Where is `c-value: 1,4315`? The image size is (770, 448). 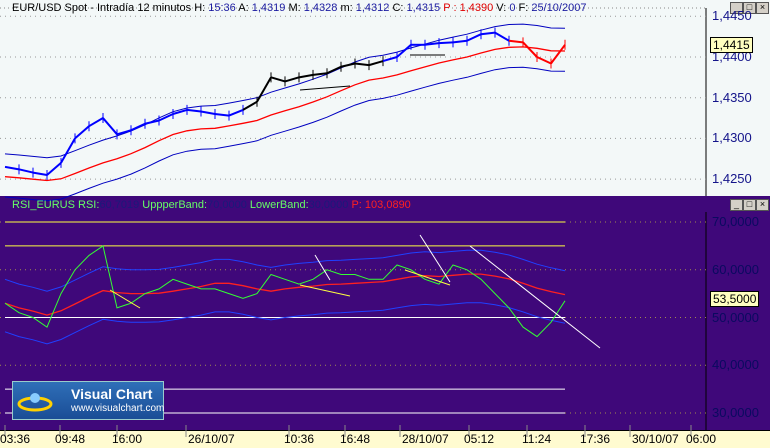
c-value: 1,4315 is located at coordinates (423, 8).